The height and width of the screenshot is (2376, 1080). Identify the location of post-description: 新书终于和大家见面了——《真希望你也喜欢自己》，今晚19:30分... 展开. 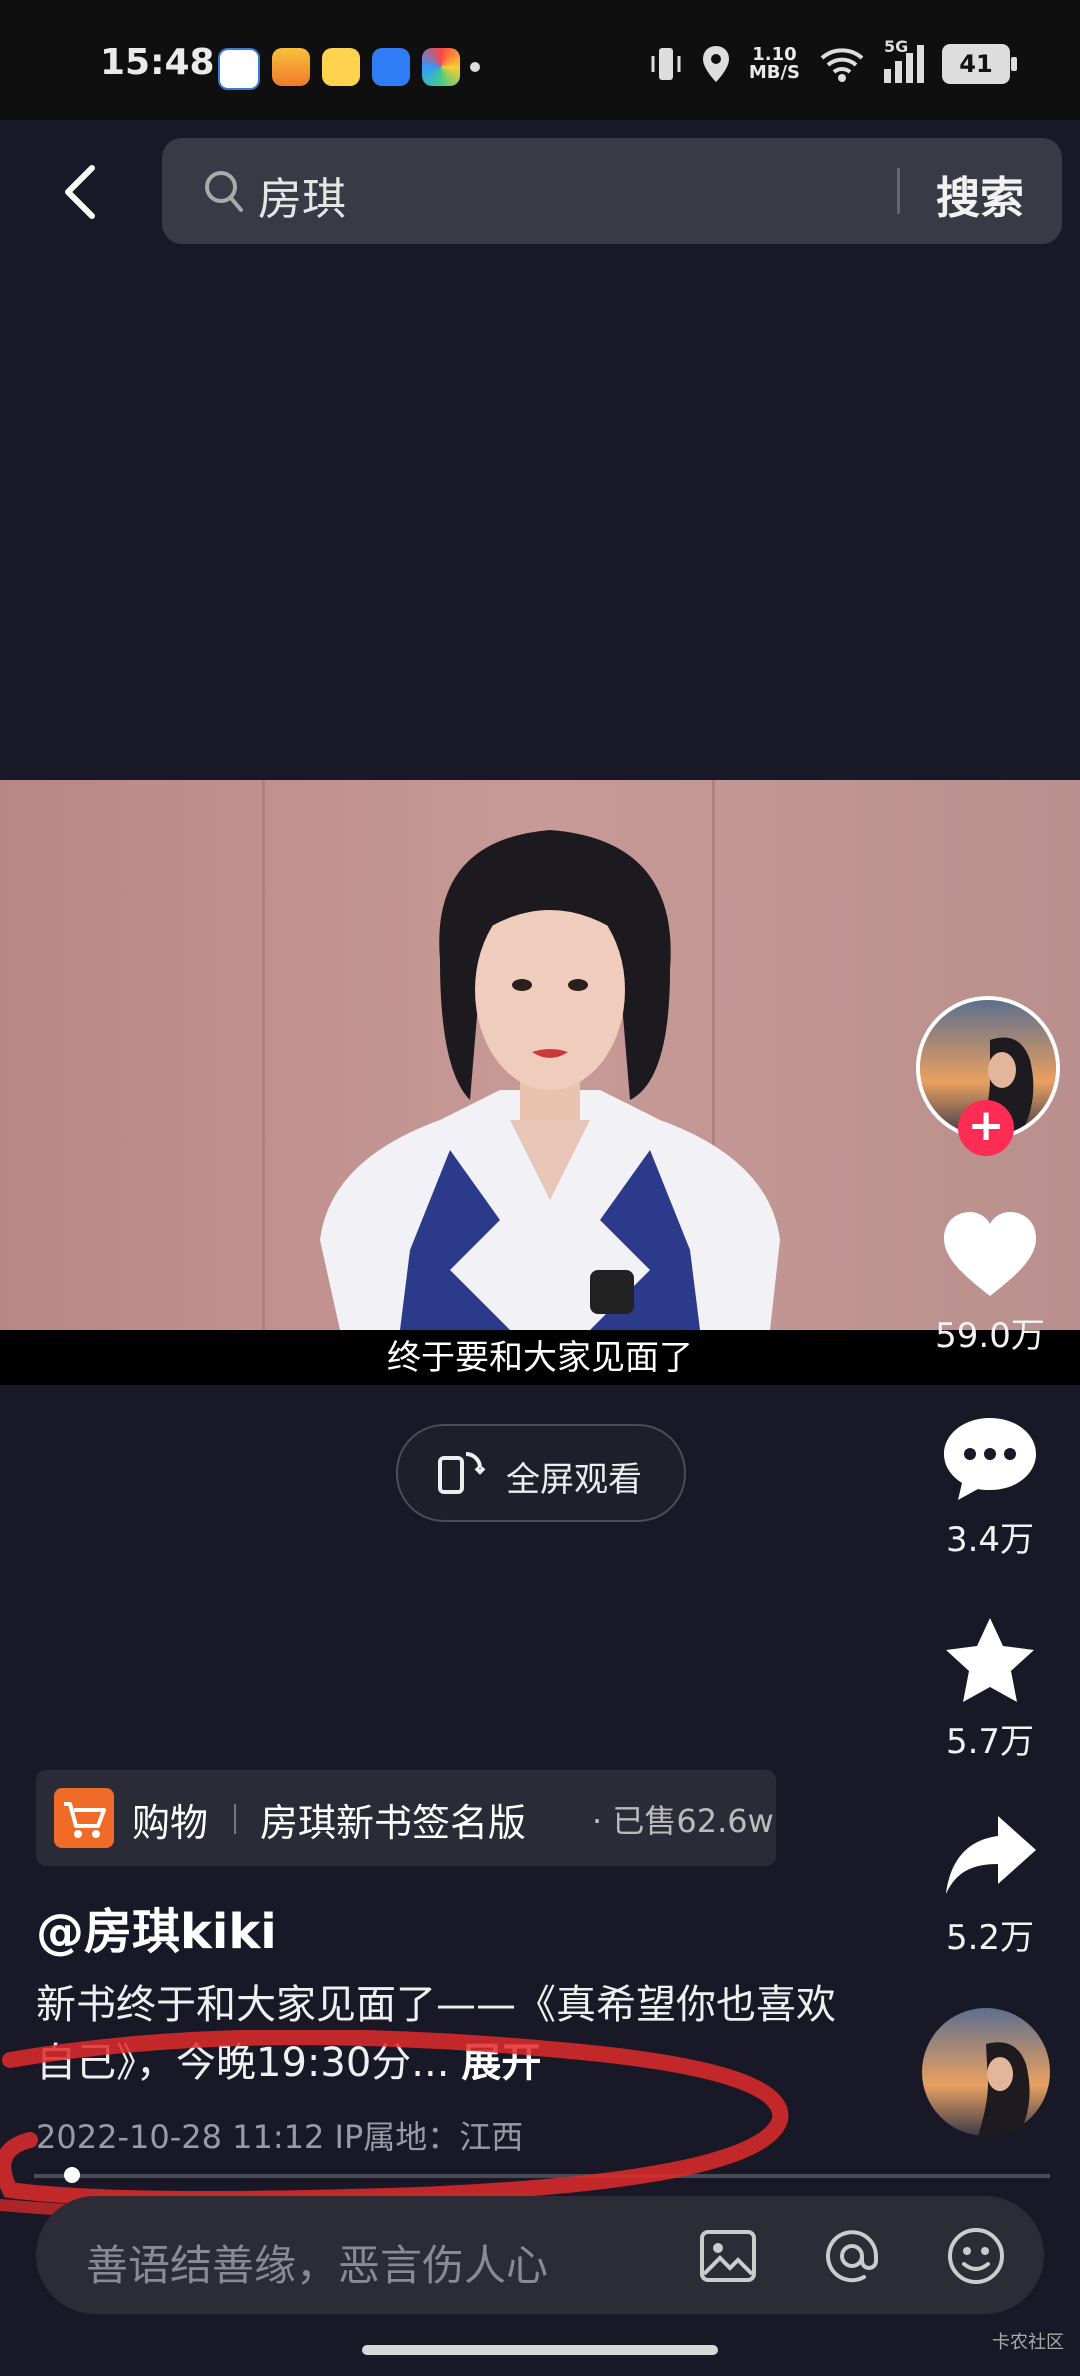
(436, 2034).